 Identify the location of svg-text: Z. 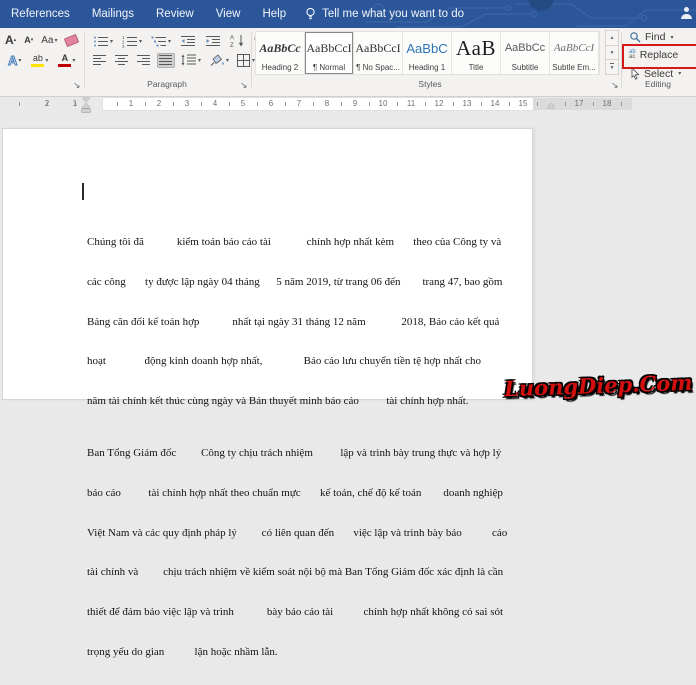
(232, 45).